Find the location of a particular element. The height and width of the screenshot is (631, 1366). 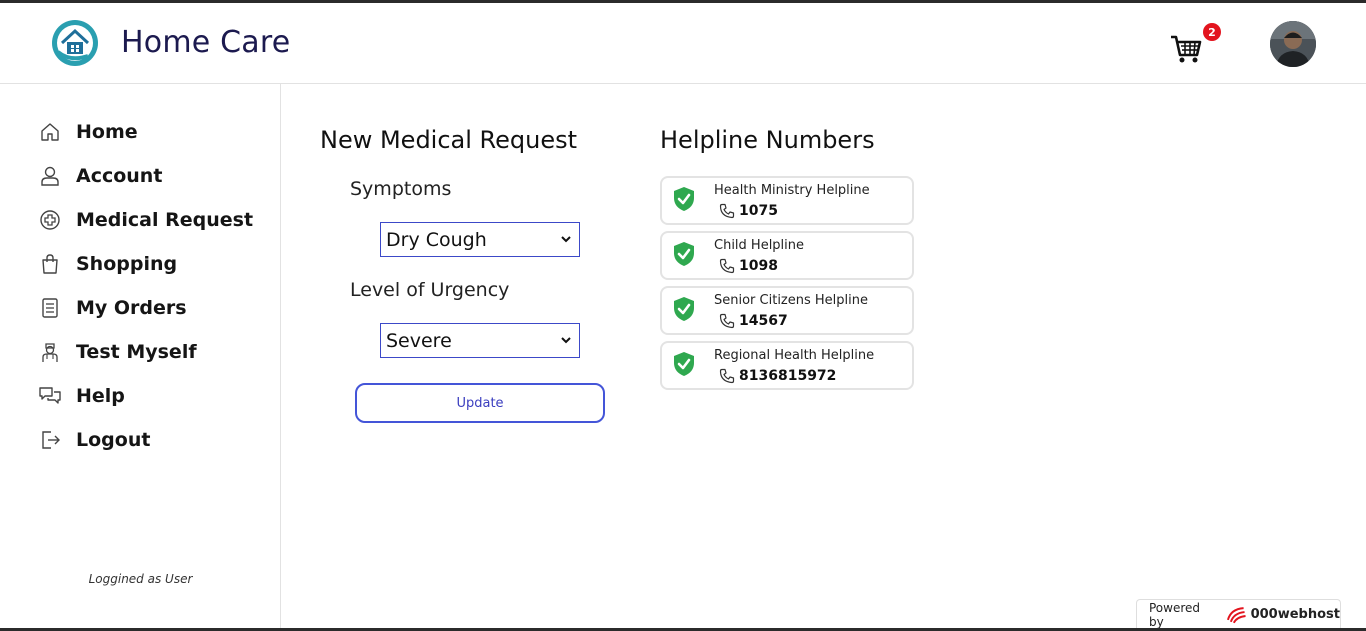

helpline-number: 1098 is located at coordinates (758, 266).